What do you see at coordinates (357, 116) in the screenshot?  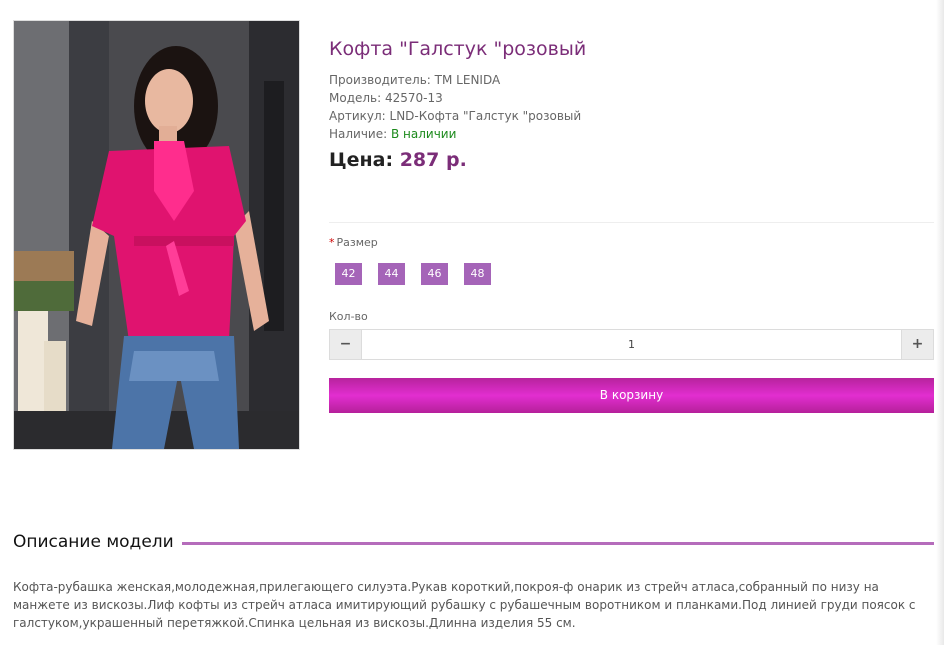 I see `sku-label: Артикул:` at bounding box center [357, 116].